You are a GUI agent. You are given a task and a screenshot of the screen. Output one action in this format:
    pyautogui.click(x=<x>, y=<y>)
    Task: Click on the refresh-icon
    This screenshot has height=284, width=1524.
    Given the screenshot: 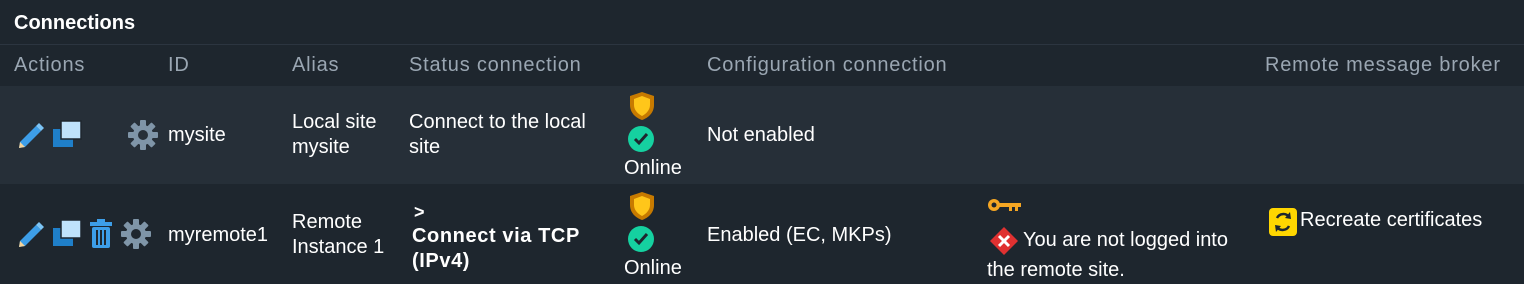 What is the action you would take?
    pyautogui.click(x=1283, y=222)
    